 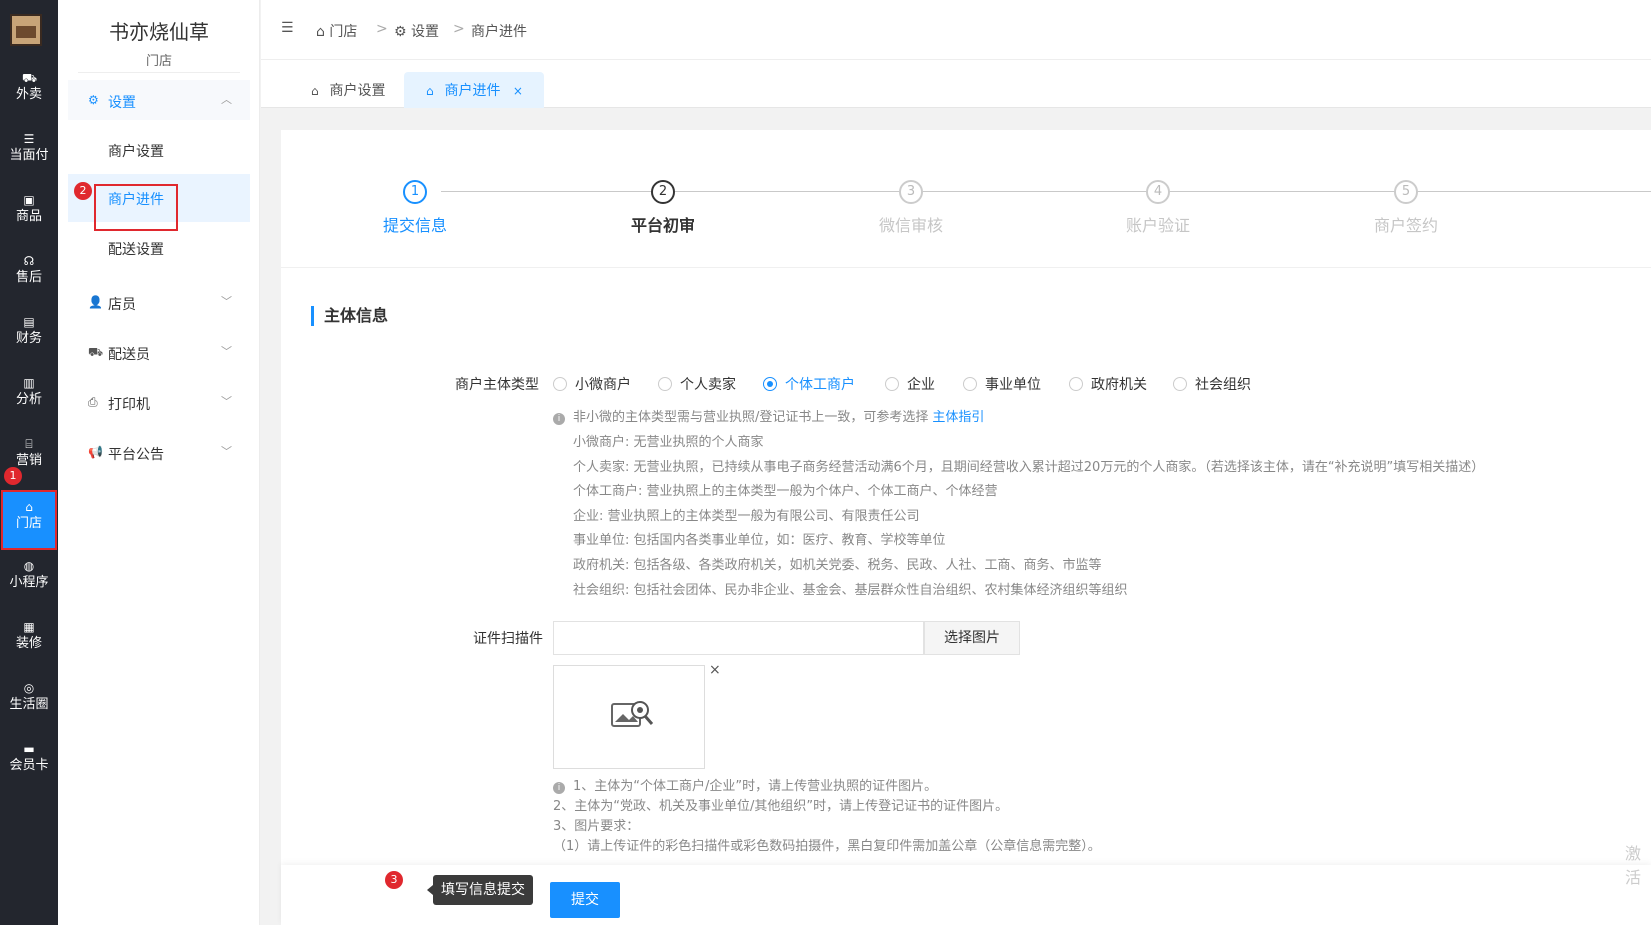 I want to click on rail-item-label: 外卖, so click(x=28, y=94).